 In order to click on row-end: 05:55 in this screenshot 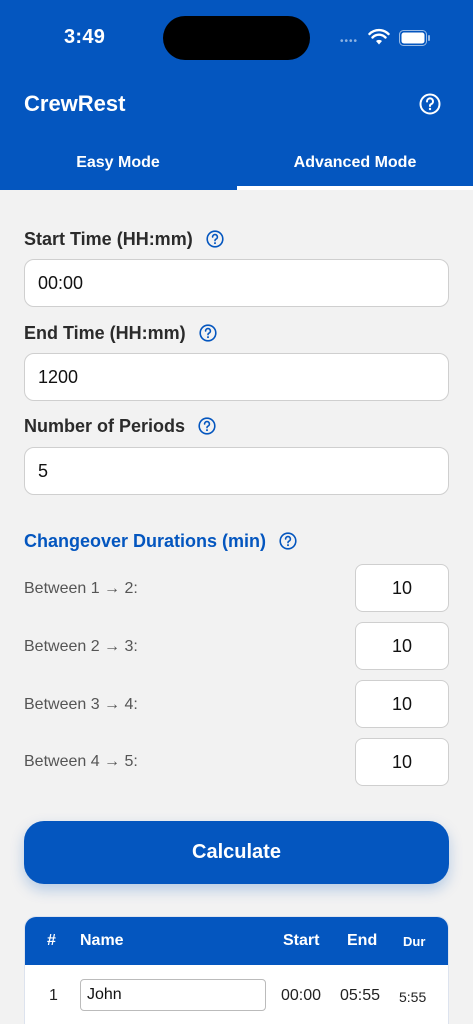, I will do `click(360, 995)`.